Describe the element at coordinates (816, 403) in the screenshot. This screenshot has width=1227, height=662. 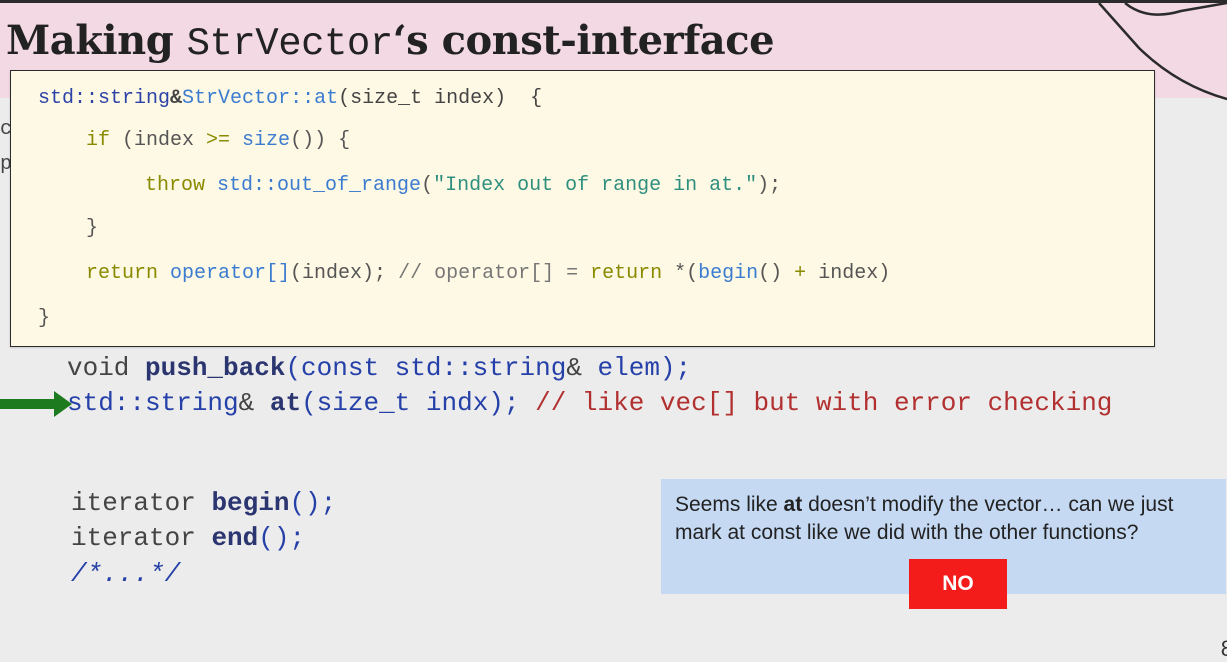
I see `comment-at: // like vec[] but with error checking` at that location.